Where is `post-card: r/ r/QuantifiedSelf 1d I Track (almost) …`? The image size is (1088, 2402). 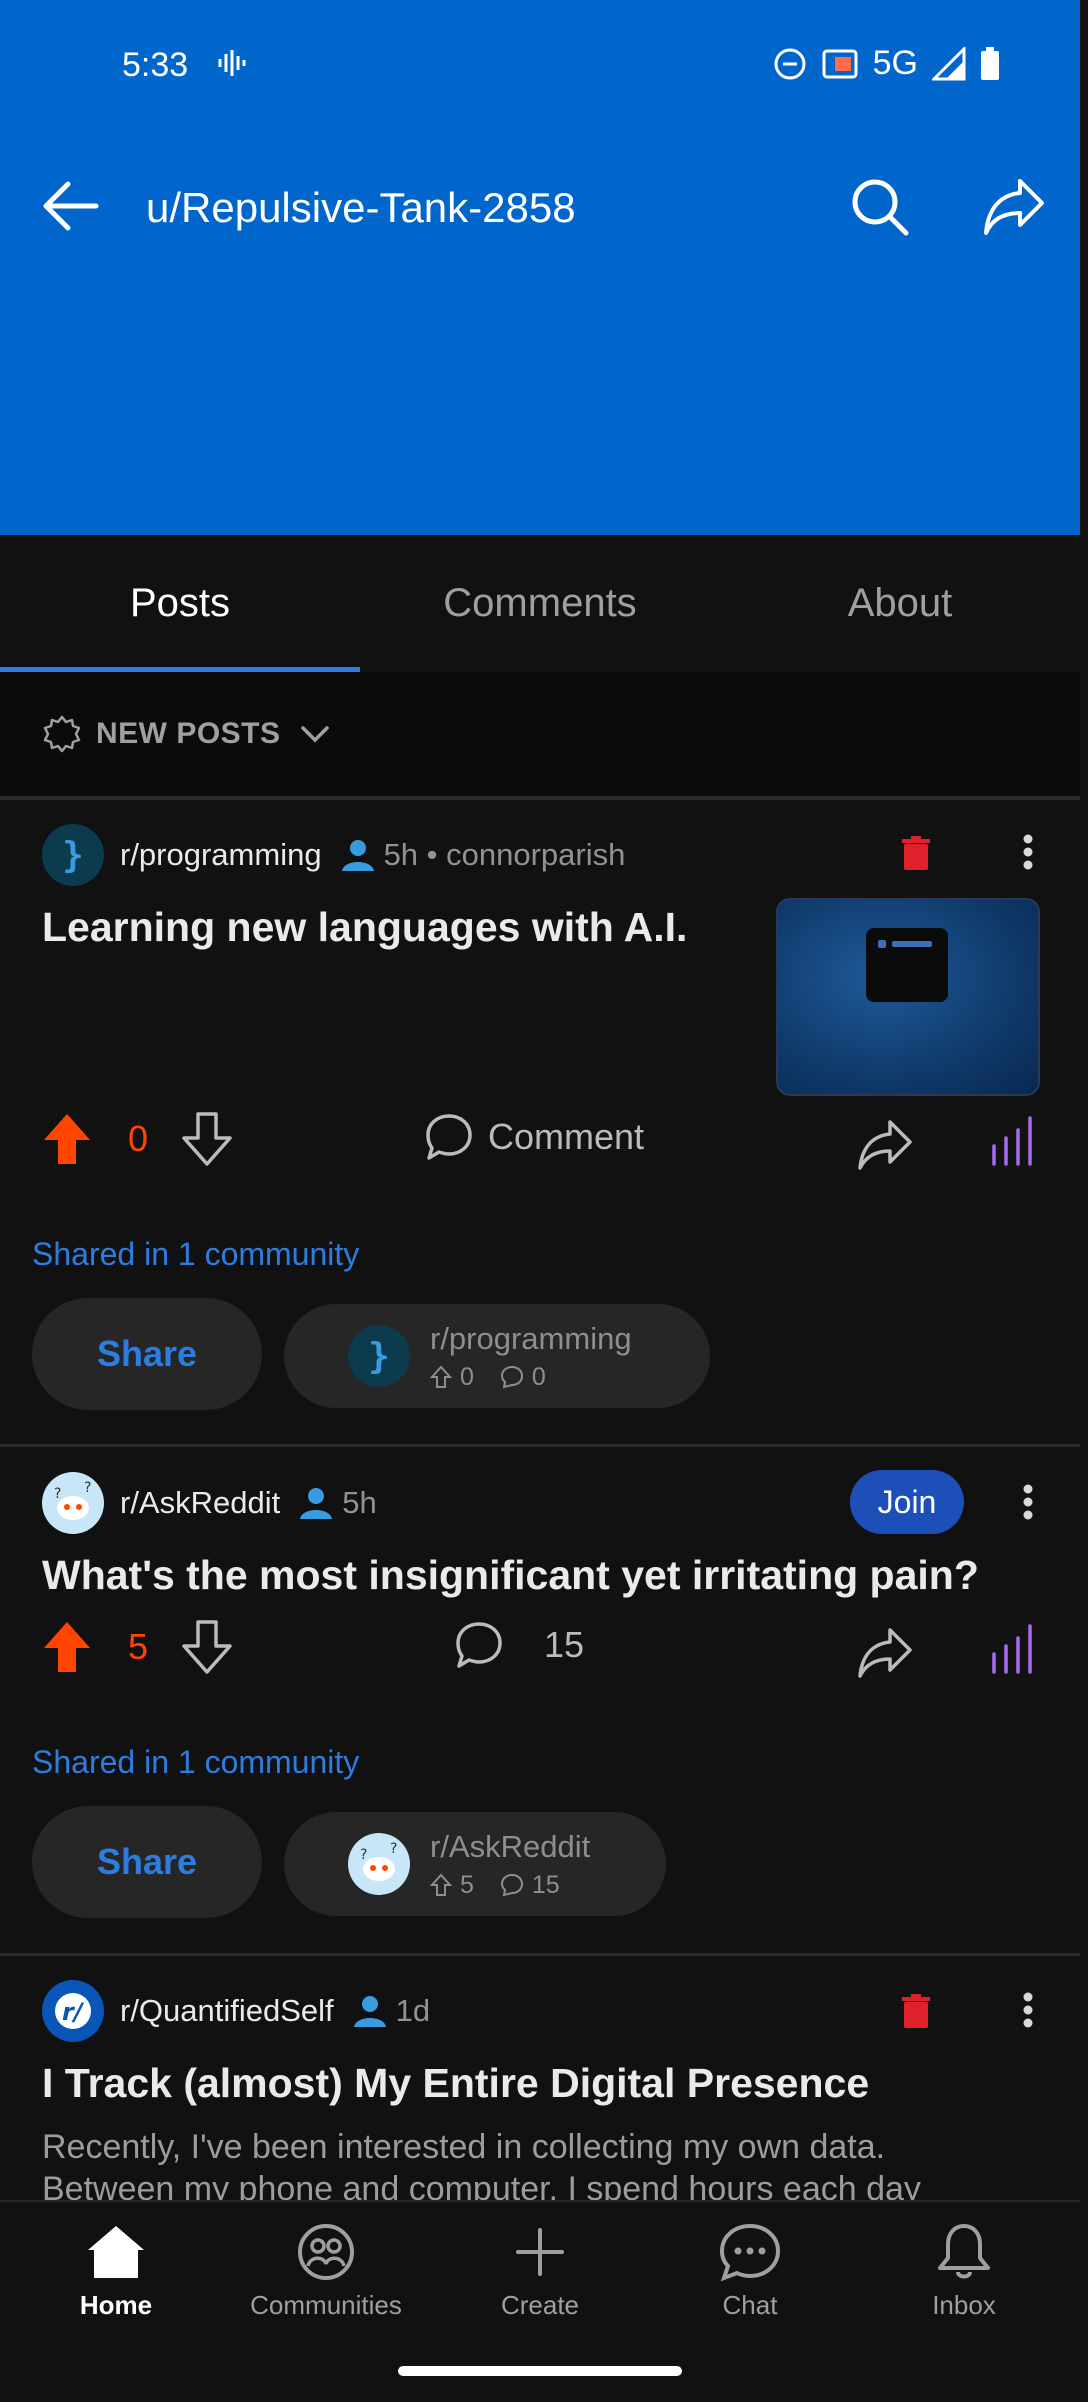
post-card: r/ r/QuantifiedSelf 1d I Track (almost) … is located at coordinates (540, 2079).